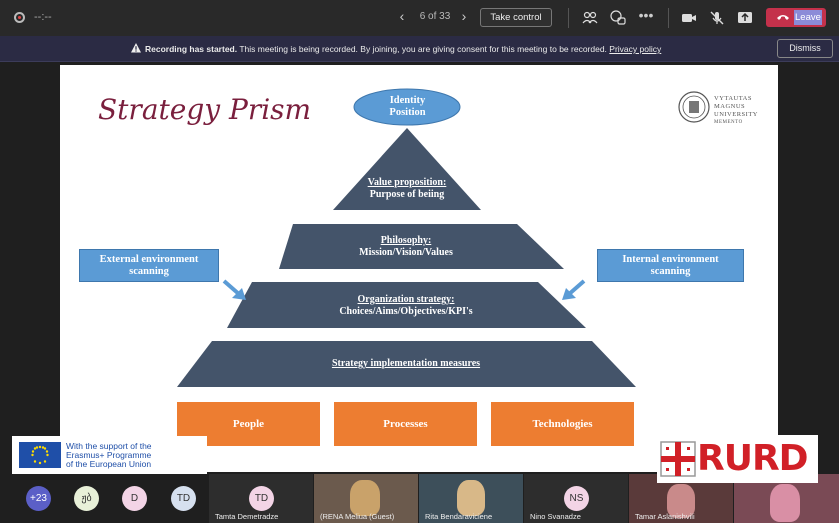 This screenshot has height=523, width=839. I want to click on participant-tile: (RENA Meliua (Guest), so click(366, 498).